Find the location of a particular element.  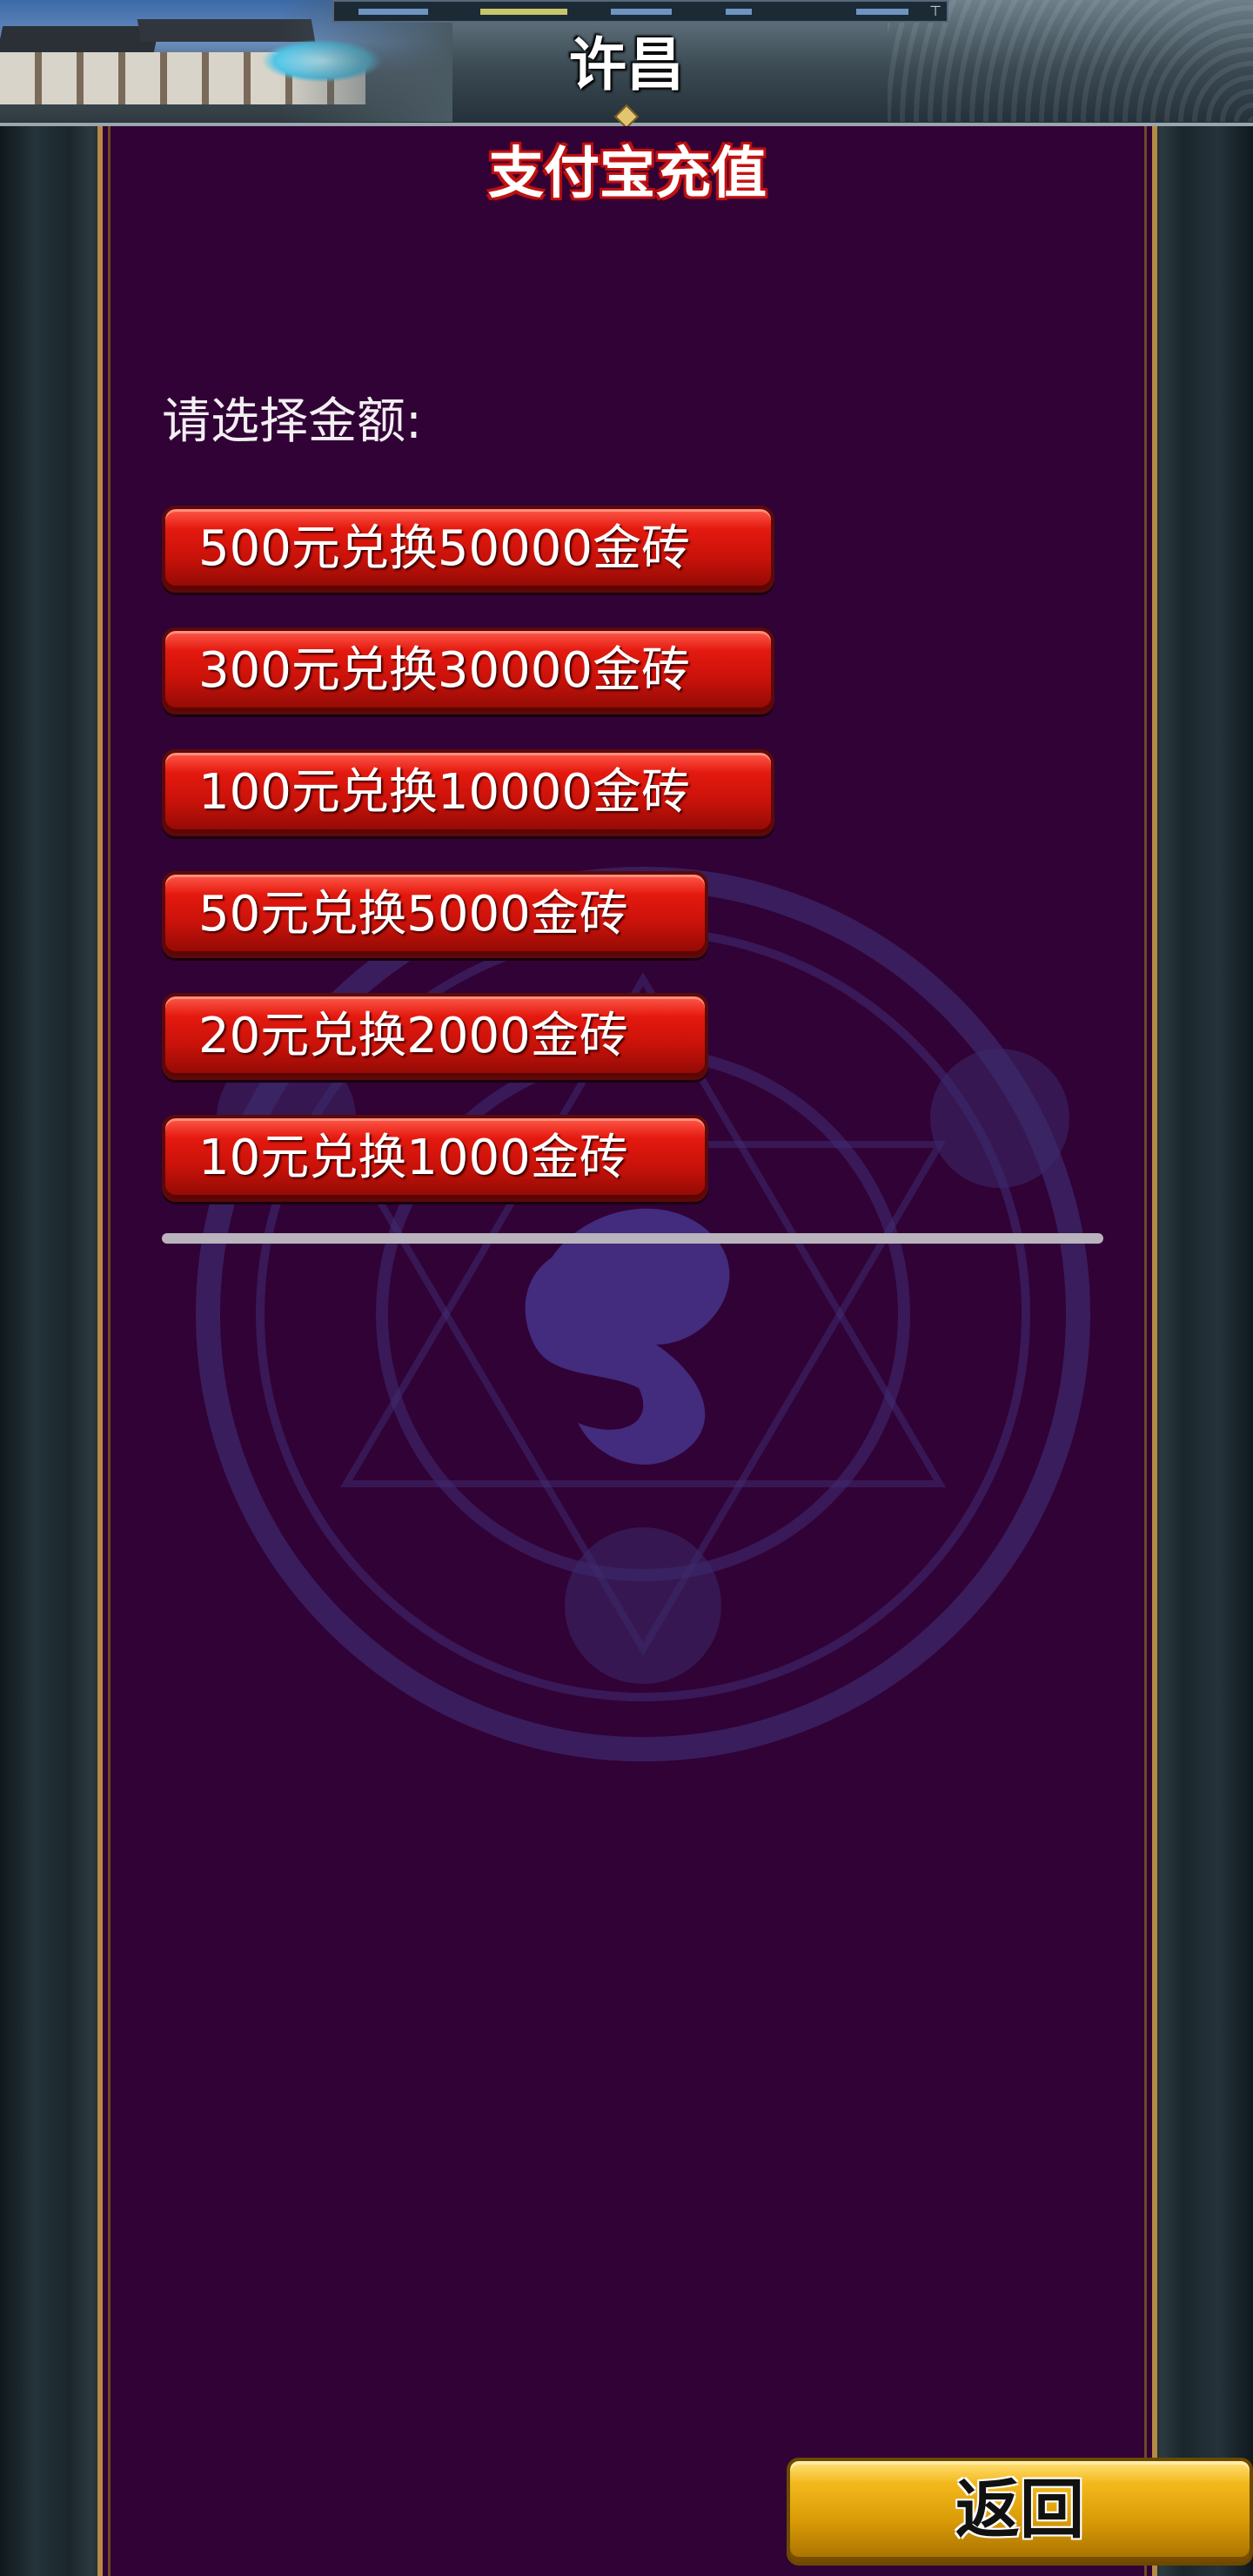

section-divider is located at coordinates (632, 1238).